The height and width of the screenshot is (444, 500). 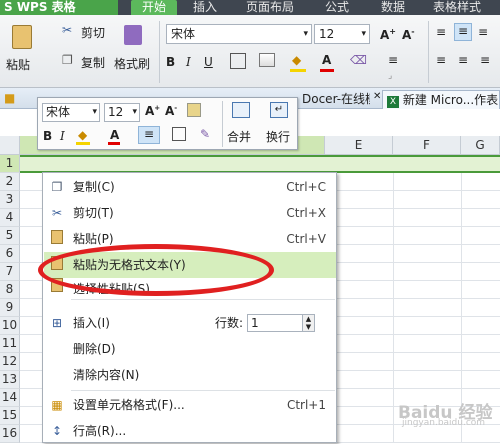 I want to click on row-header: 6, so click(x=10, y=254).